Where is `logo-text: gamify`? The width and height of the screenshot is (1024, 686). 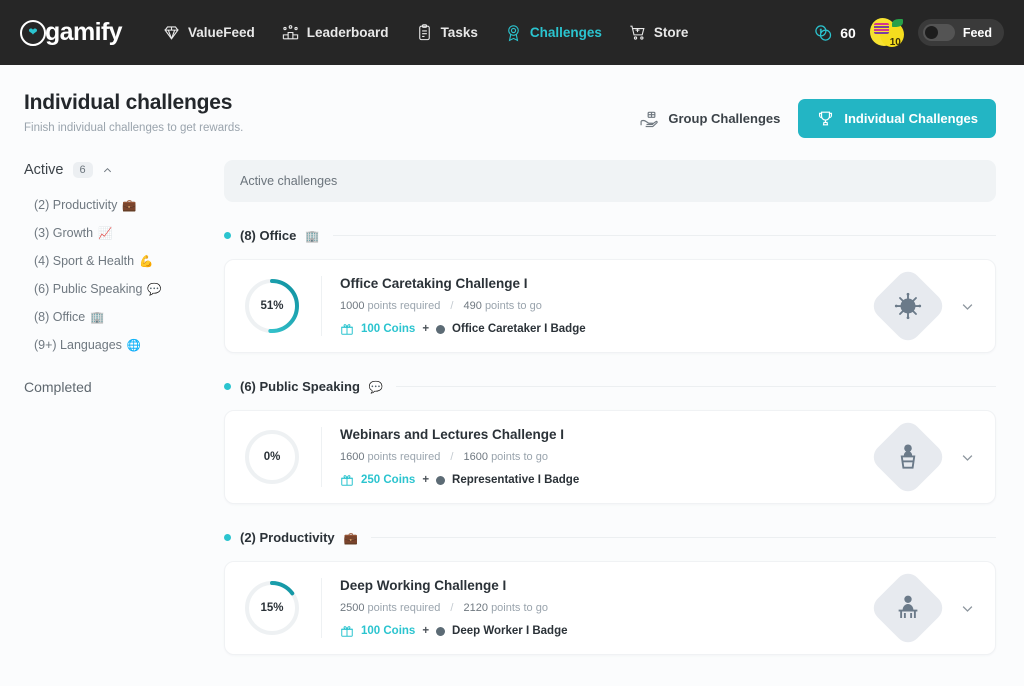 logo-text: gamify is located at coordinates (84, 32).